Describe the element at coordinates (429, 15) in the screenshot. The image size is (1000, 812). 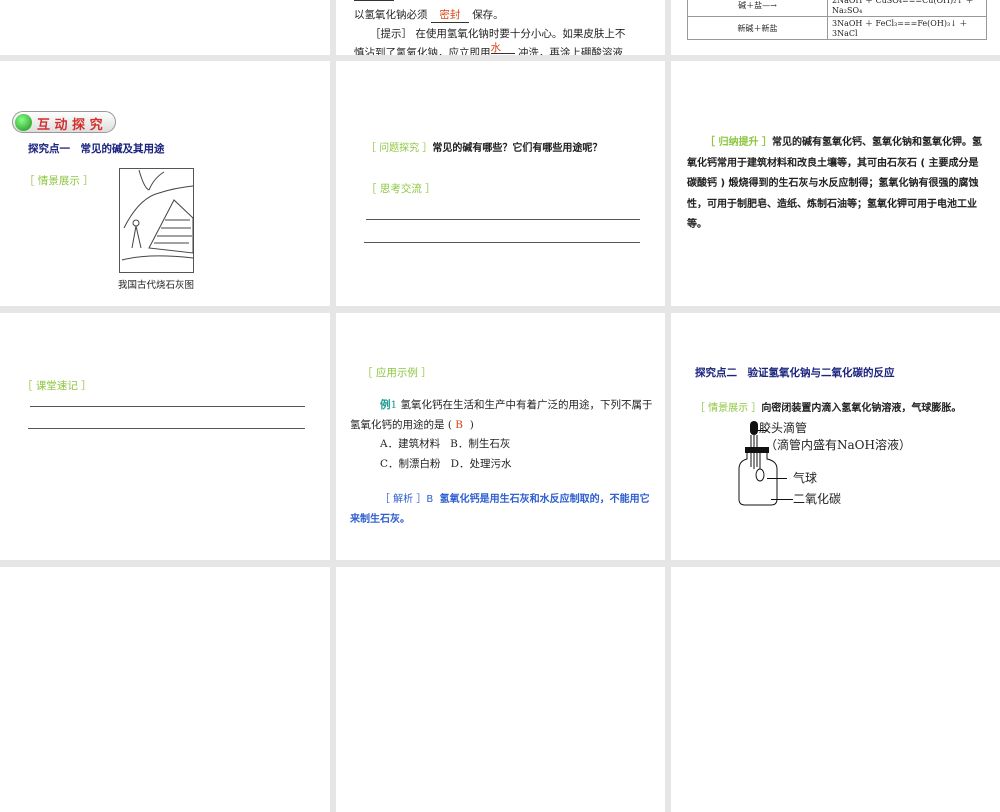
I see `text-line: 以氢氧化钠必须 密封 保存。` at that location.